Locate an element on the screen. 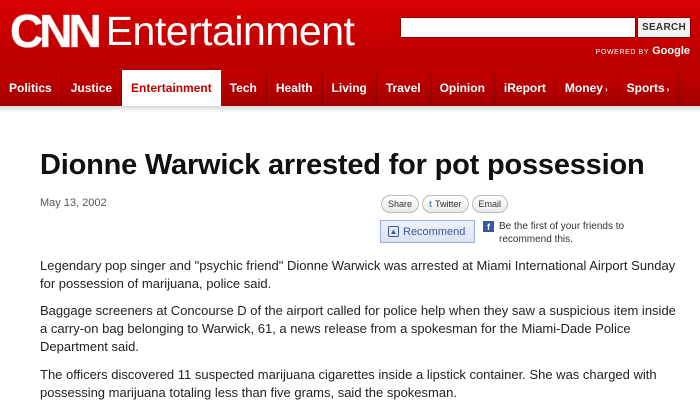 The height and width of the screenshot is (415, 700). nav-label: Living is located at coordinates (349, 88).